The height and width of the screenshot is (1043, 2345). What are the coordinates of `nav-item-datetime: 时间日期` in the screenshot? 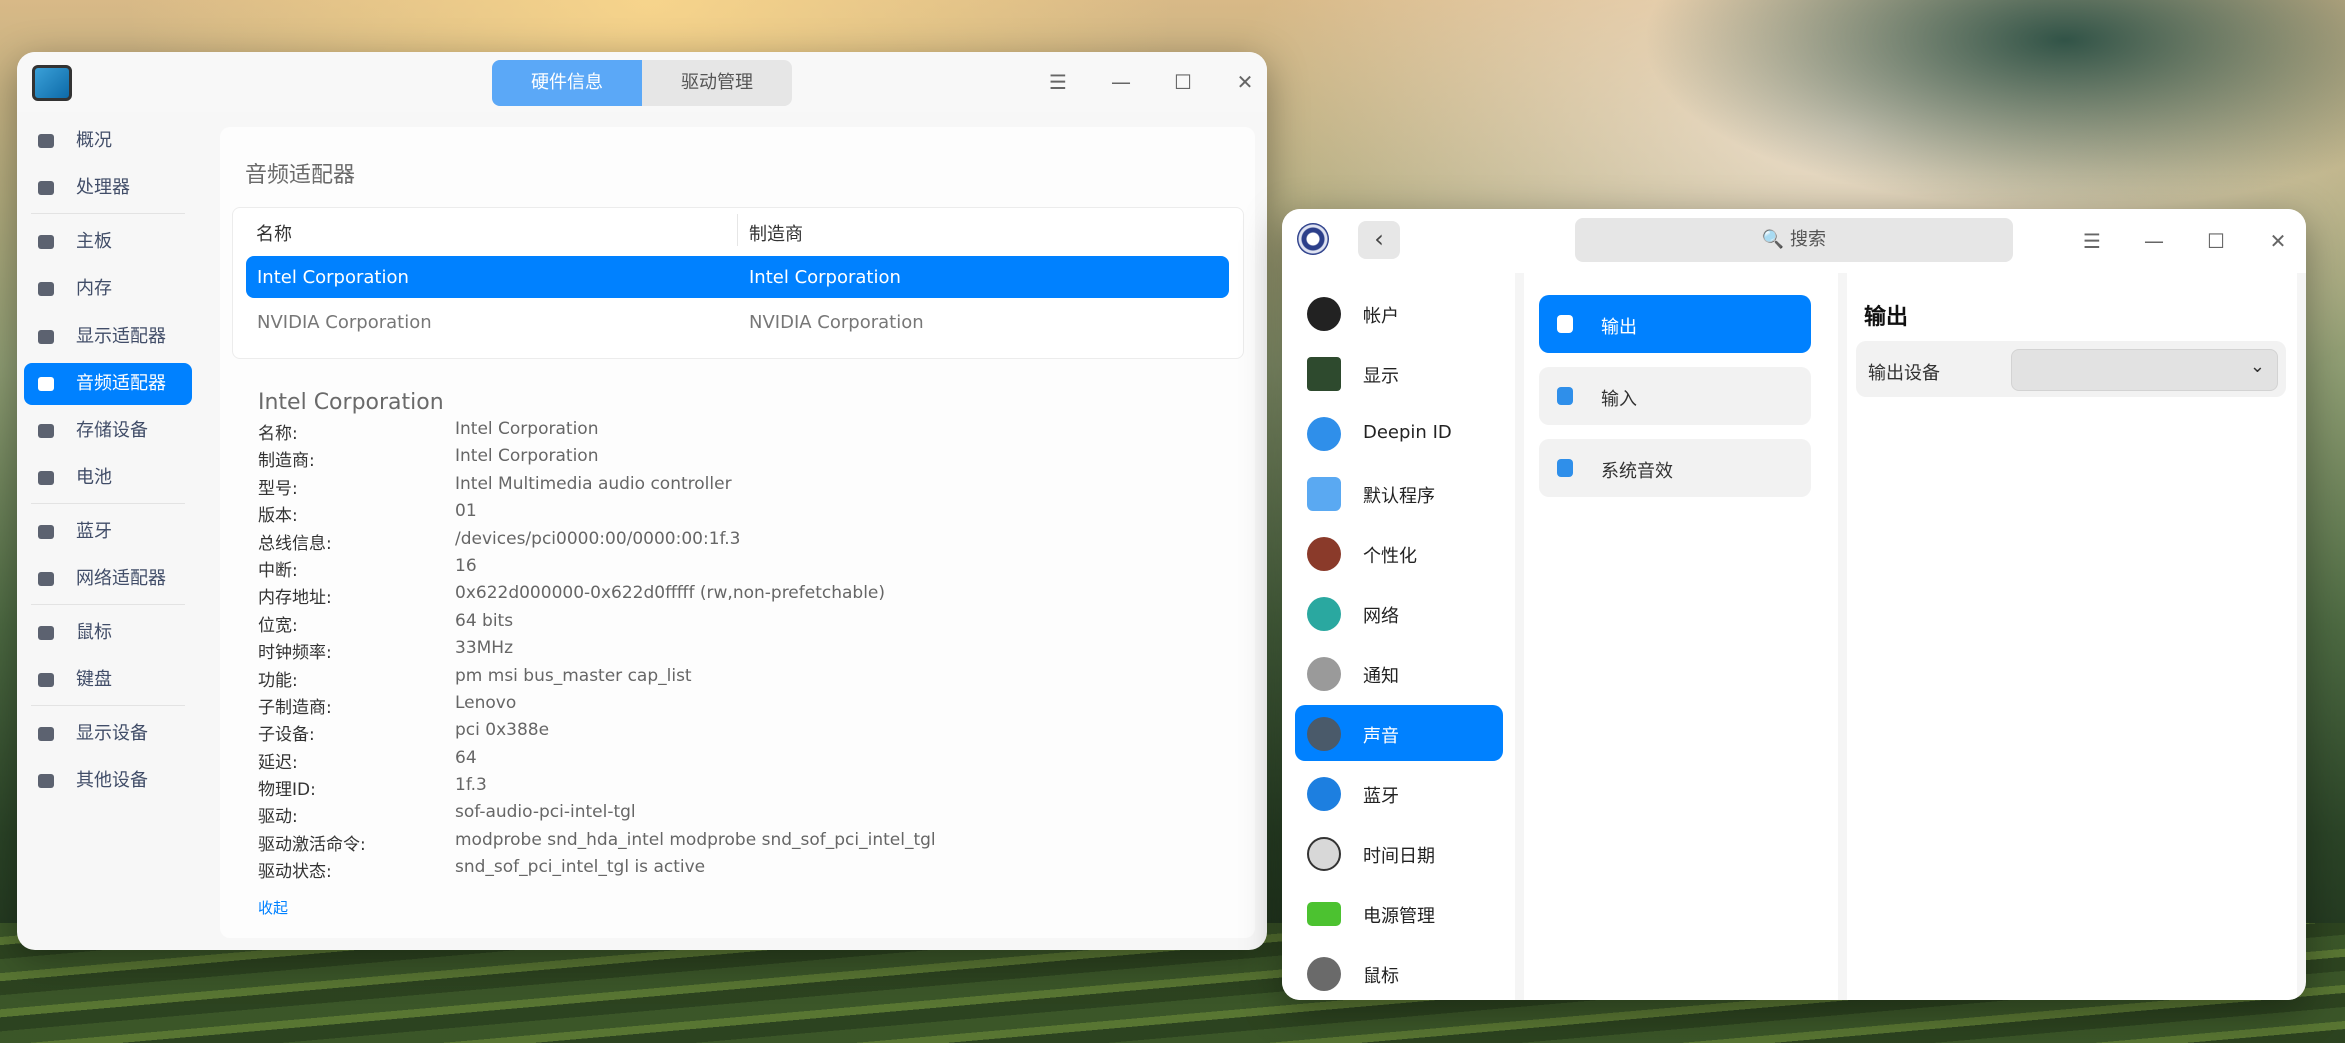 It's located at (1399, 853).